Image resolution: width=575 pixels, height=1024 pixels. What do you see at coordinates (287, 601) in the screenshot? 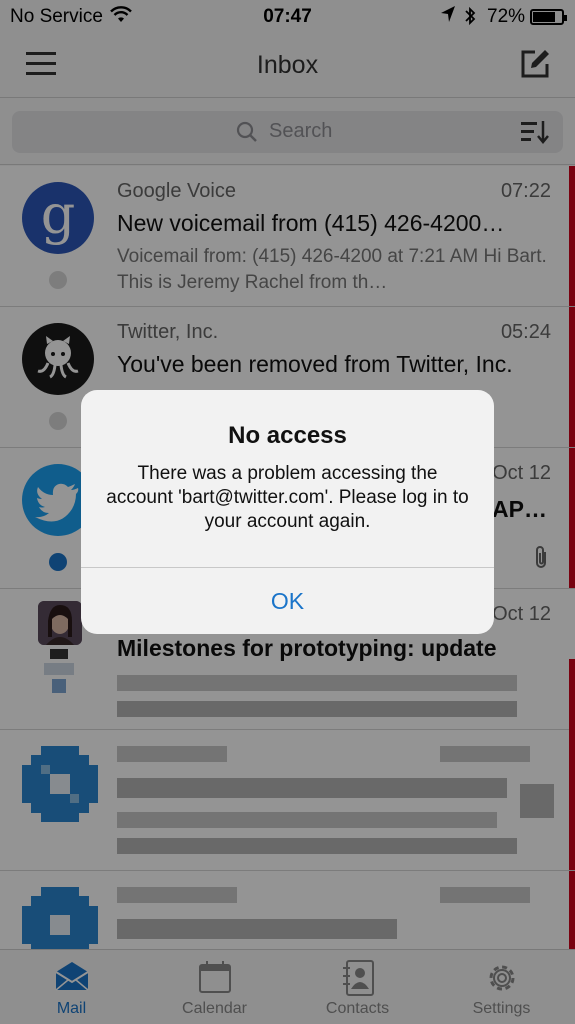
I see `ok-button: OK` at bounding box center [287, 601].